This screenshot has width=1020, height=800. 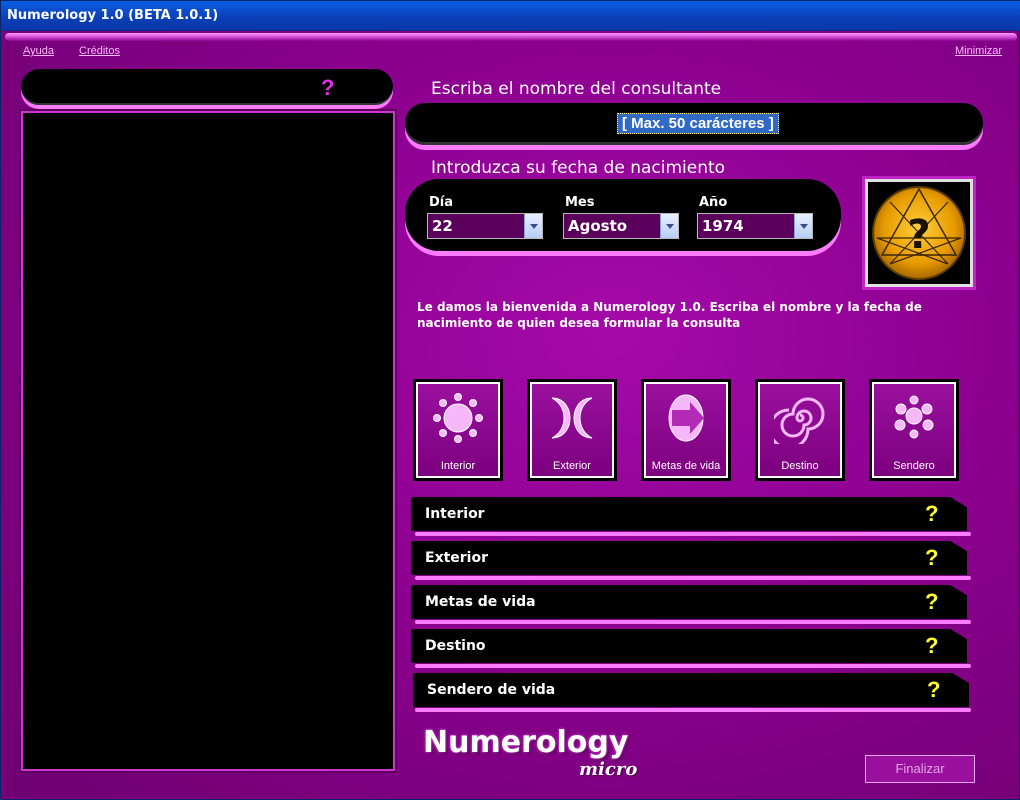 I want to click on help-link: Ayuda, so click(x=38, y=51).